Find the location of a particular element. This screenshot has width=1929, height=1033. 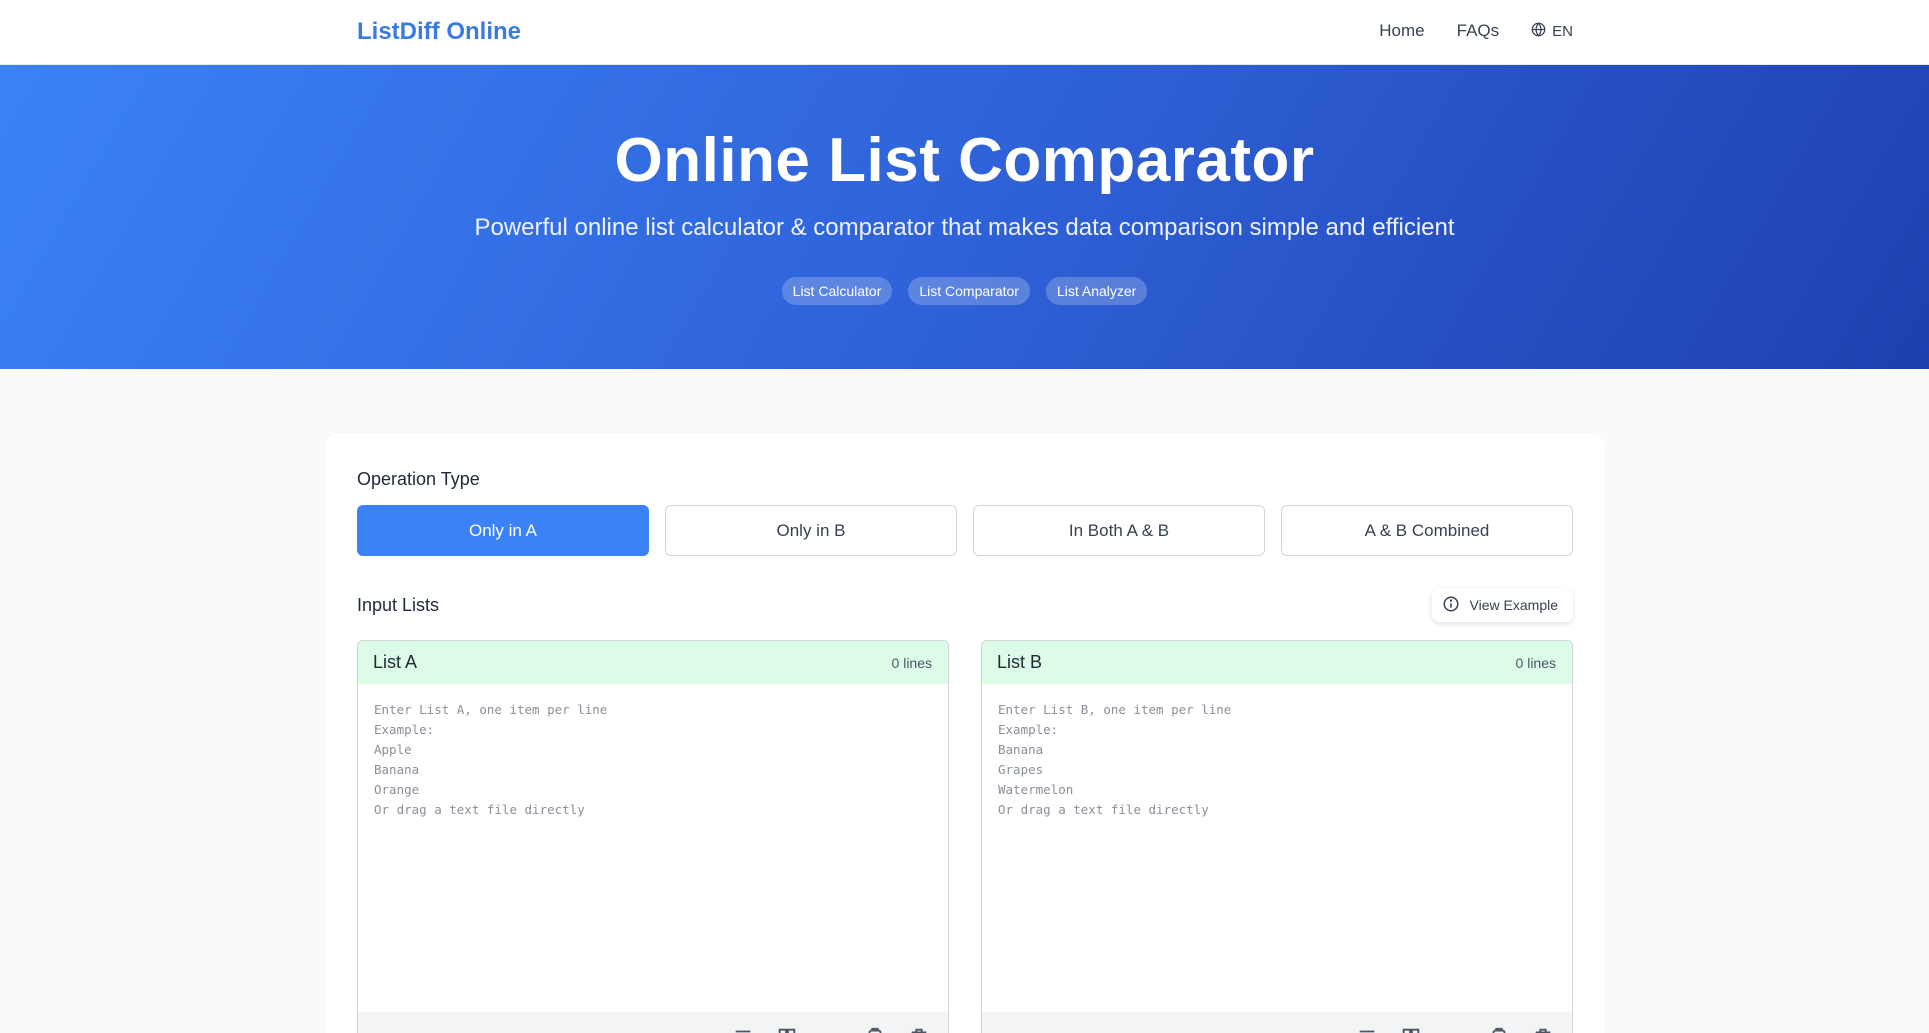

nav-faqs-link: FAQs is located at coordinates (1478, 31).